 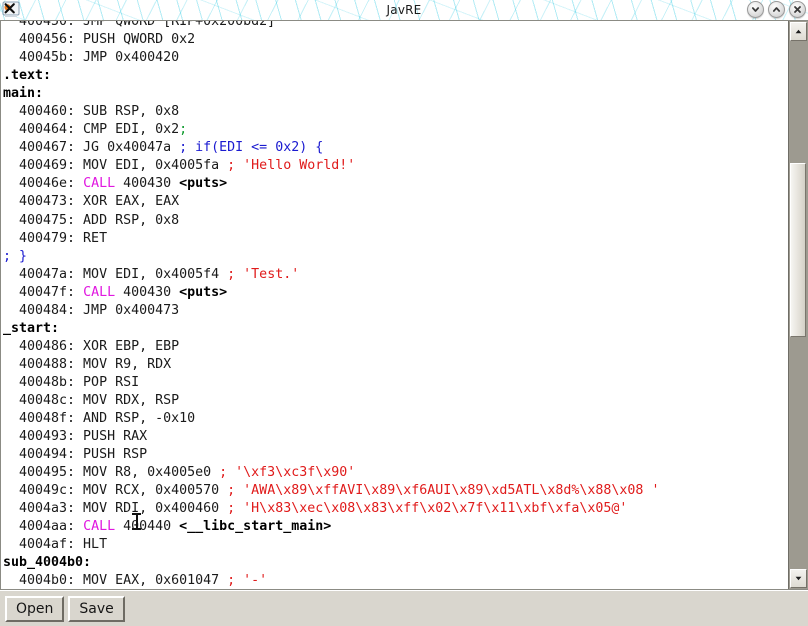 What do you see at coordinates (91, 202) in the screenshot?
I see `disassembly-line: 400473: XOR EAX, EAX` at bounding box center [91, 202].